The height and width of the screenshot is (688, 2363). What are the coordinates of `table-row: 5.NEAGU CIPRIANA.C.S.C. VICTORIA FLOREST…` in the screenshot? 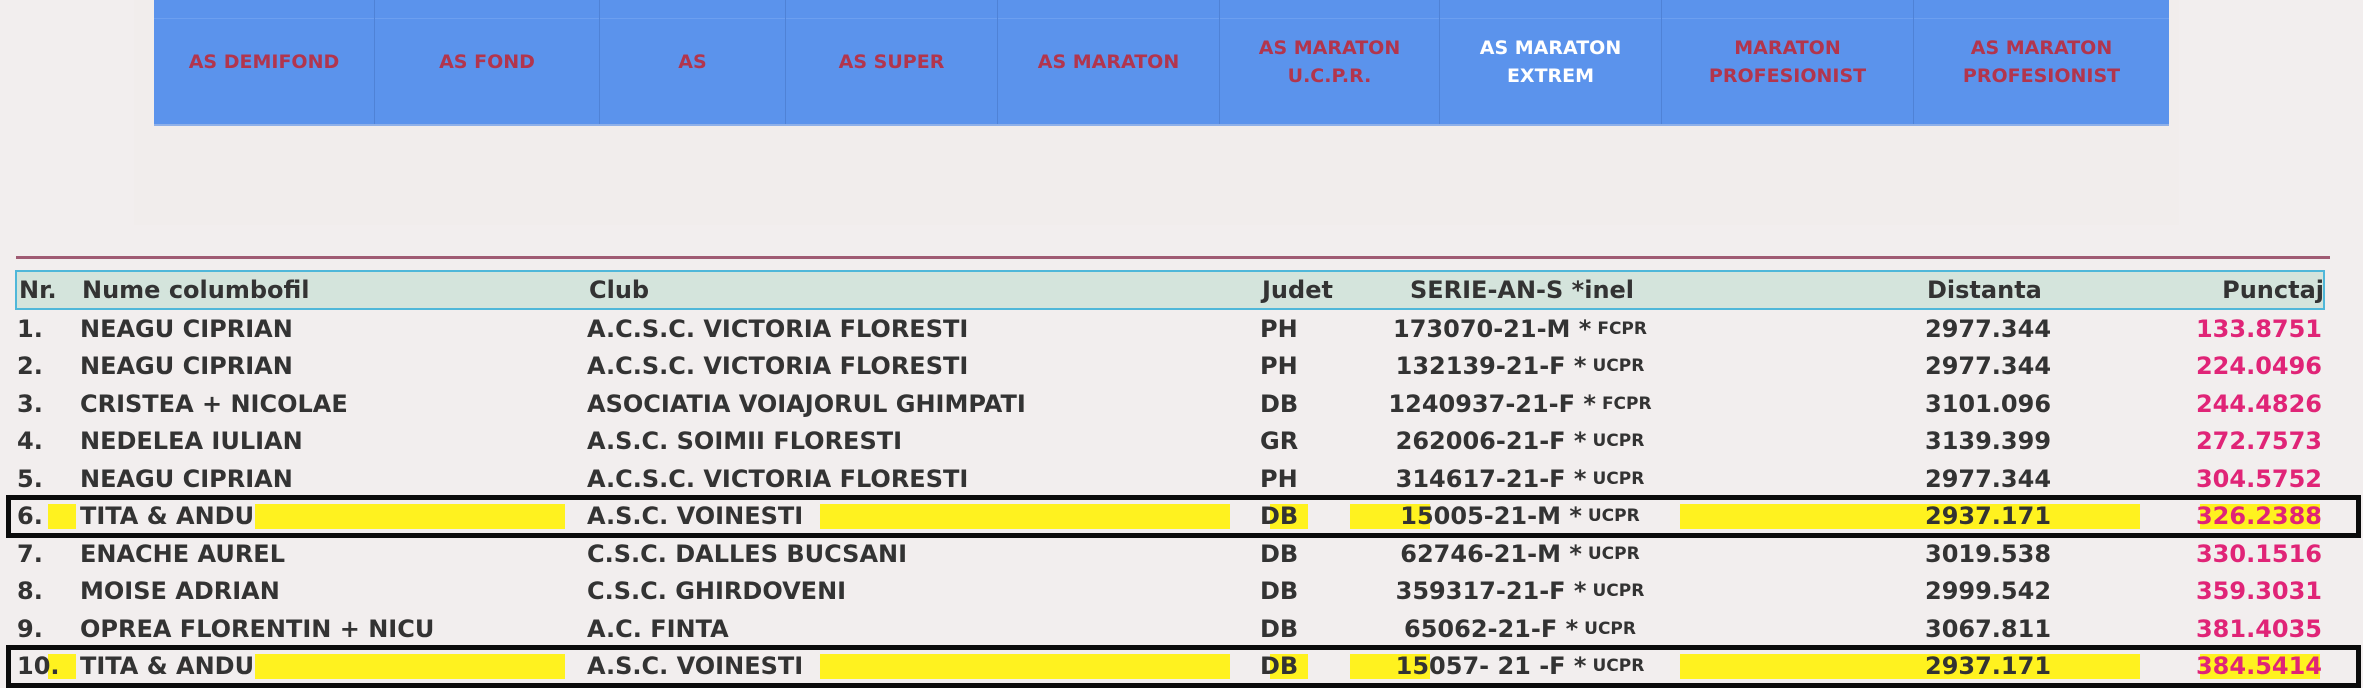 It's located at (1170, 479).